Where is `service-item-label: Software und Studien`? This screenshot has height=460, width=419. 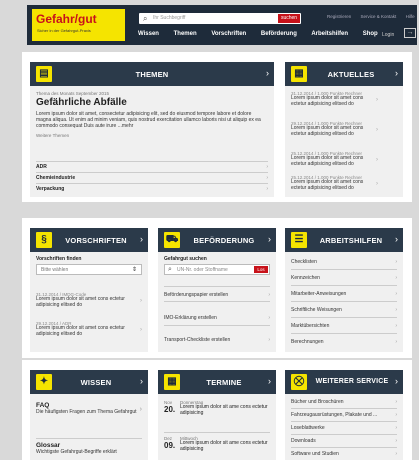 service-item-label: Software und Studien is located at coordinates (315, 454).